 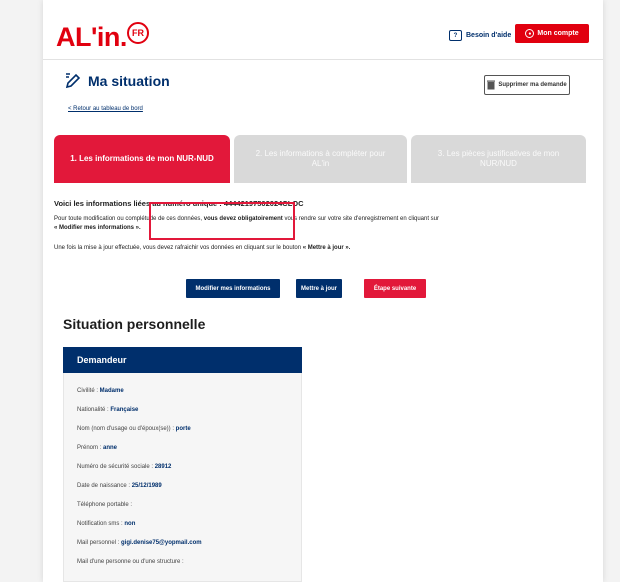 I want to click on delete-request-button: Supprimer ma demande, so click(x=527, y=85).